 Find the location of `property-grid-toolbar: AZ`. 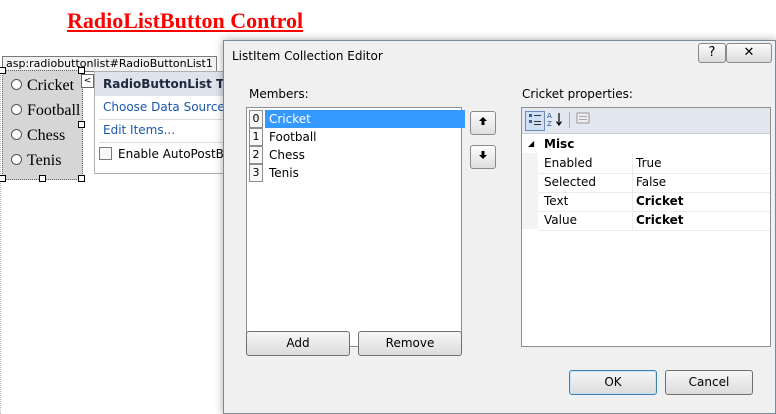

property-grid-toolbar: AZ is located at coordinates (646, 121).